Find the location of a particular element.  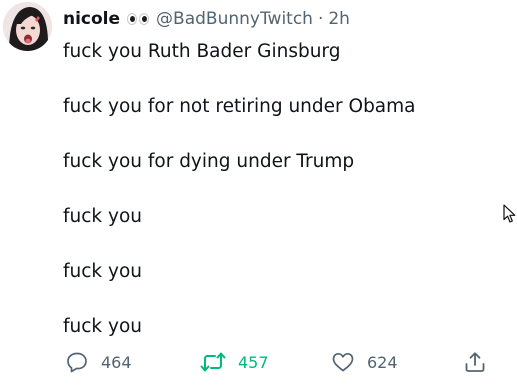

reply-button: 464 is located at coordinates (98, 362).